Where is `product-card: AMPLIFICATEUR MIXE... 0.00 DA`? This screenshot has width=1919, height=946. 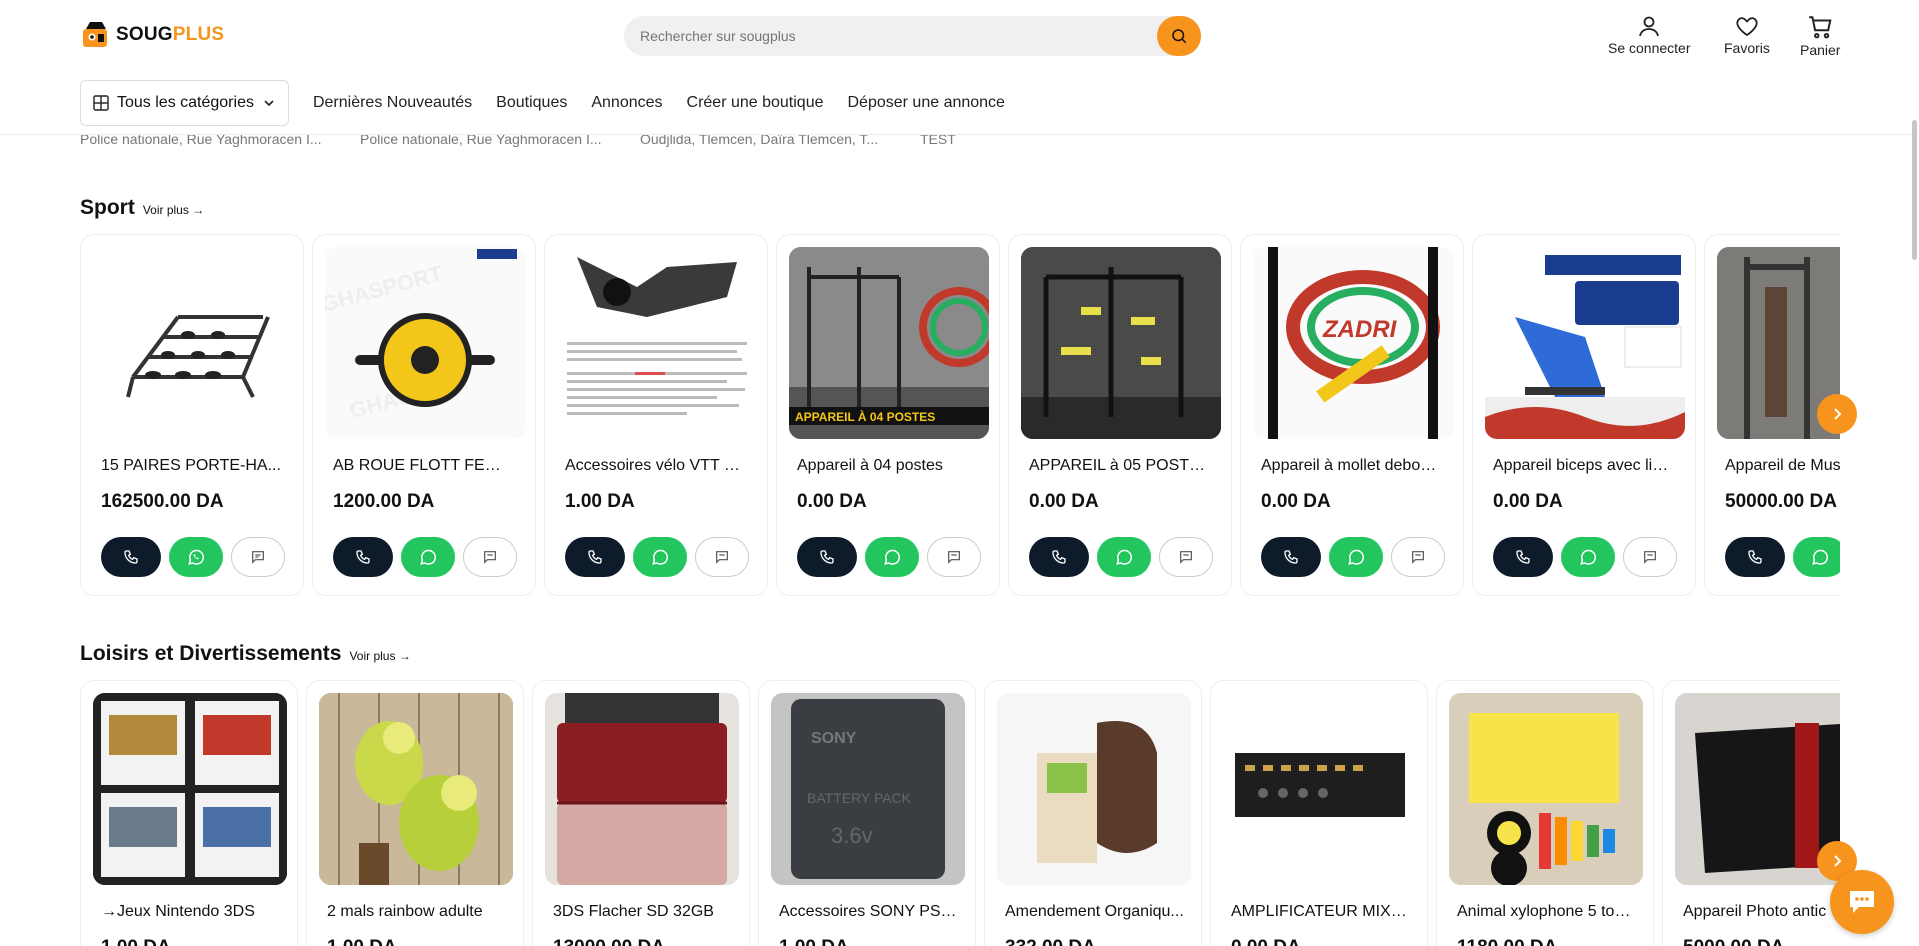
product-card: AMPLIFICATEUR MIXE... 0.00 DA is located at coordinates (1319, 813).